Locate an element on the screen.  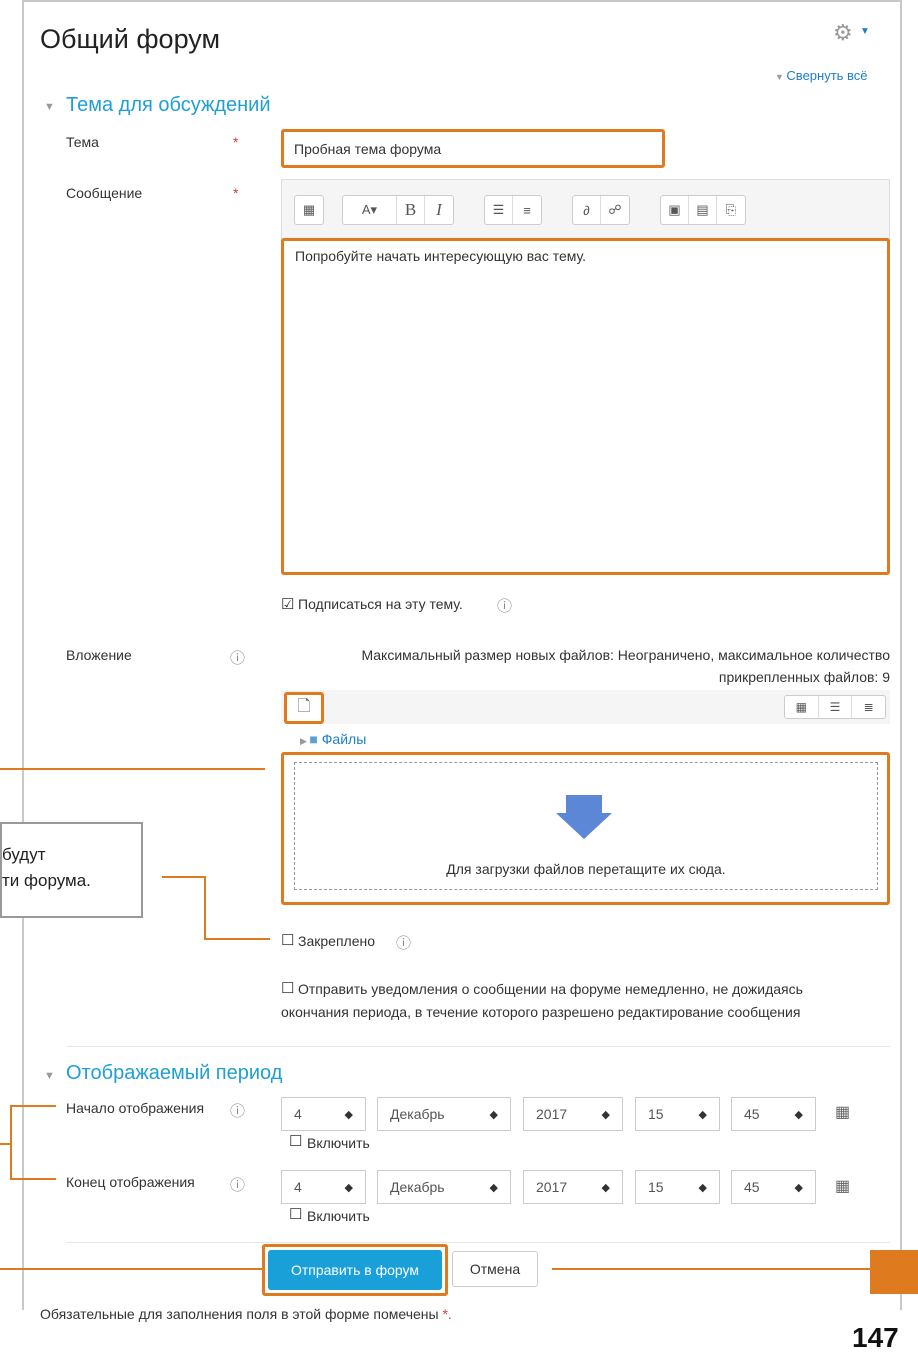
list-view-icon: ☰ is located at coordinates (836, 707).